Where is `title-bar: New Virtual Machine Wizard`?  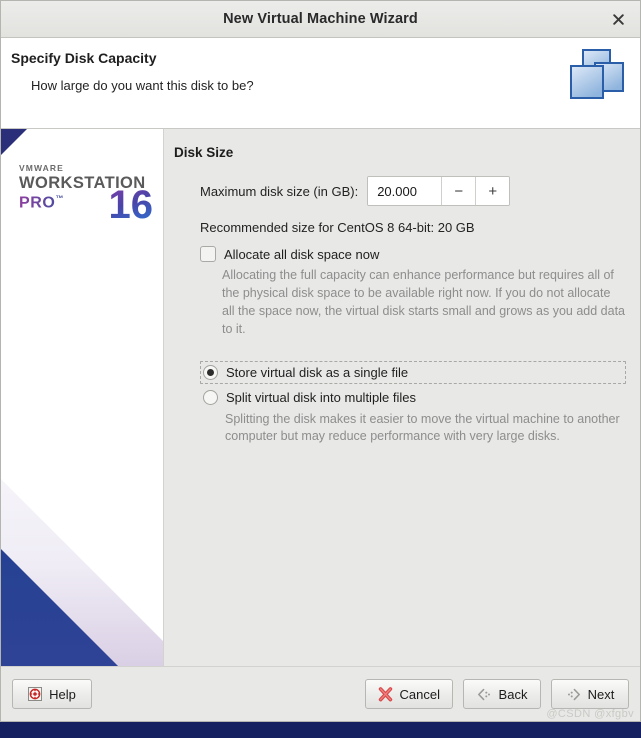
title-bar: New Virtual Machine Wizard is located at coordinates (320, 19).